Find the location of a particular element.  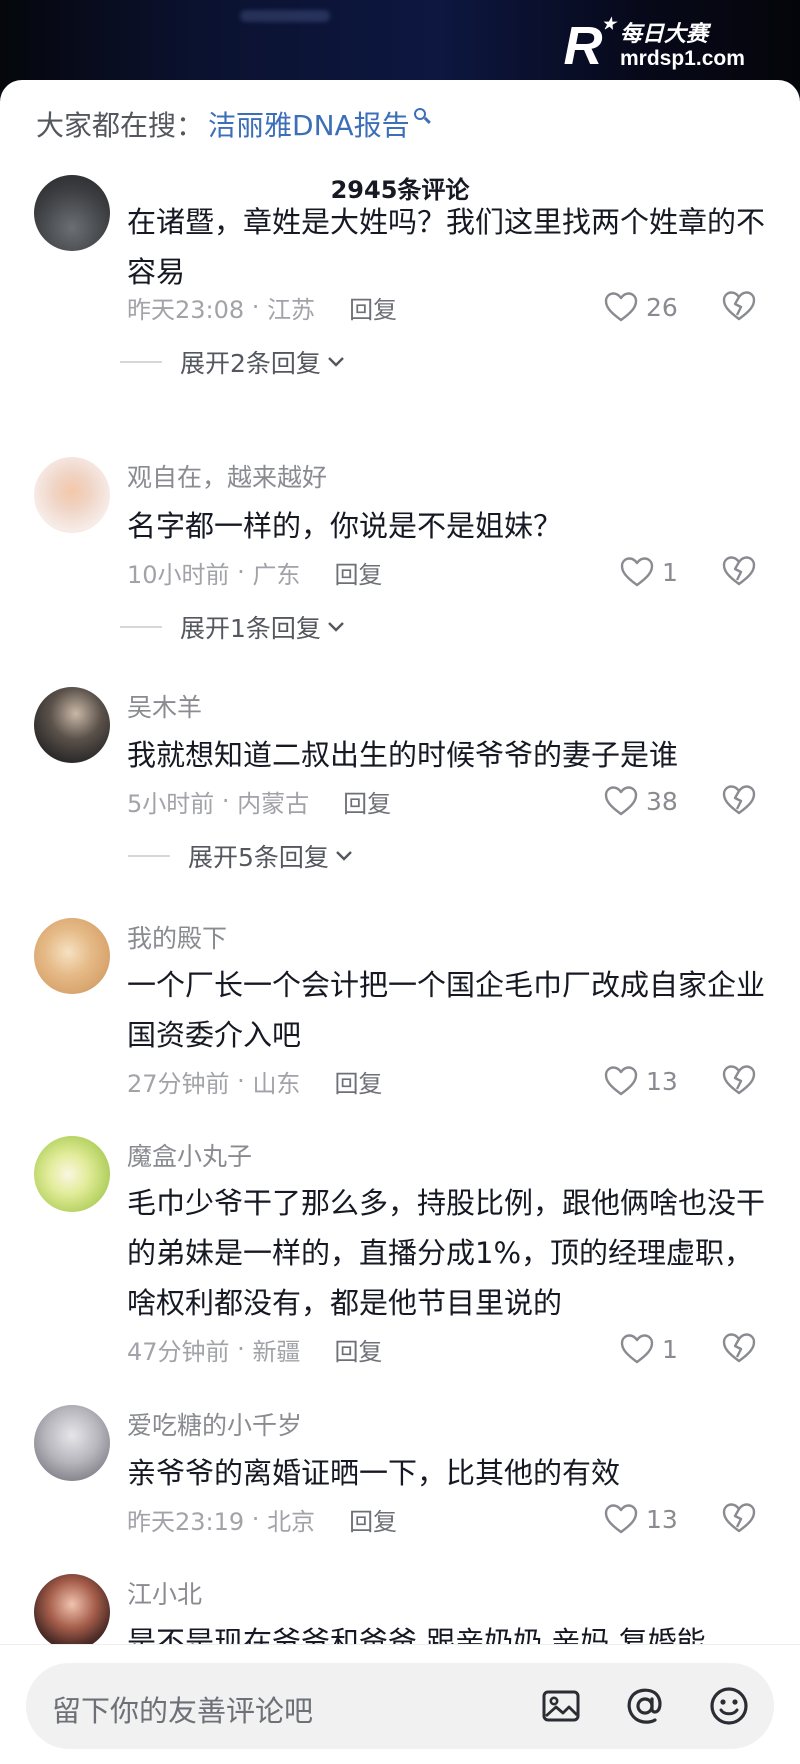

comment-time: 47分钟前 is located at coordinates (178, 1351).